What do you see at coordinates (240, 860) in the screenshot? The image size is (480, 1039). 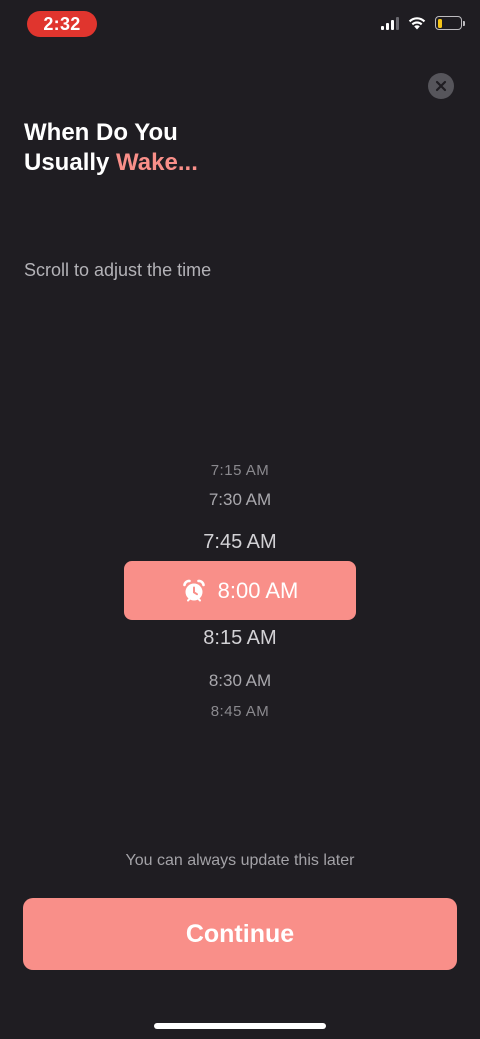 I see `update-later-note: You can always update this later` at bounding box center [240, 860].